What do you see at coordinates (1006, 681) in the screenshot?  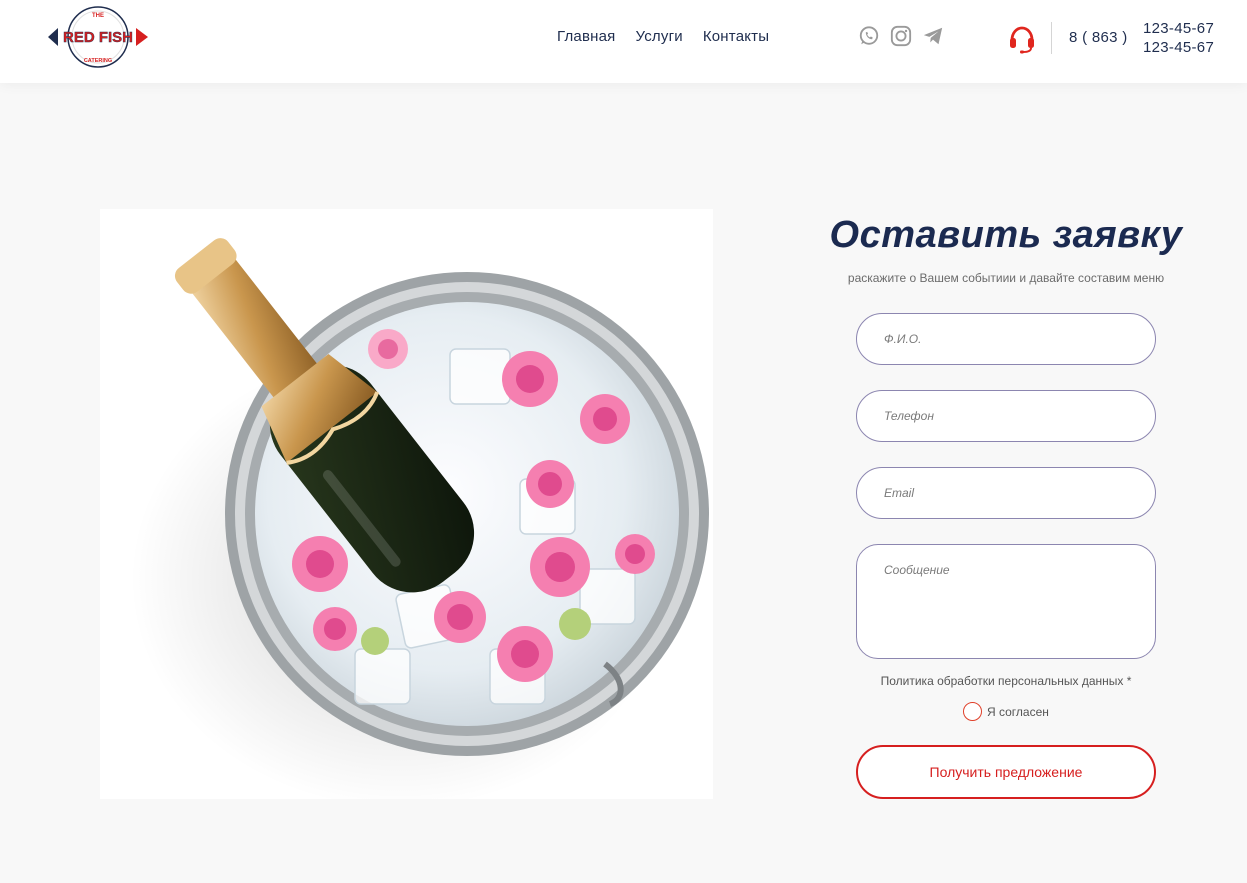 I see `privacy-policy-link: Политика обработки персональных данных *` at bounding box center [1006, 681].